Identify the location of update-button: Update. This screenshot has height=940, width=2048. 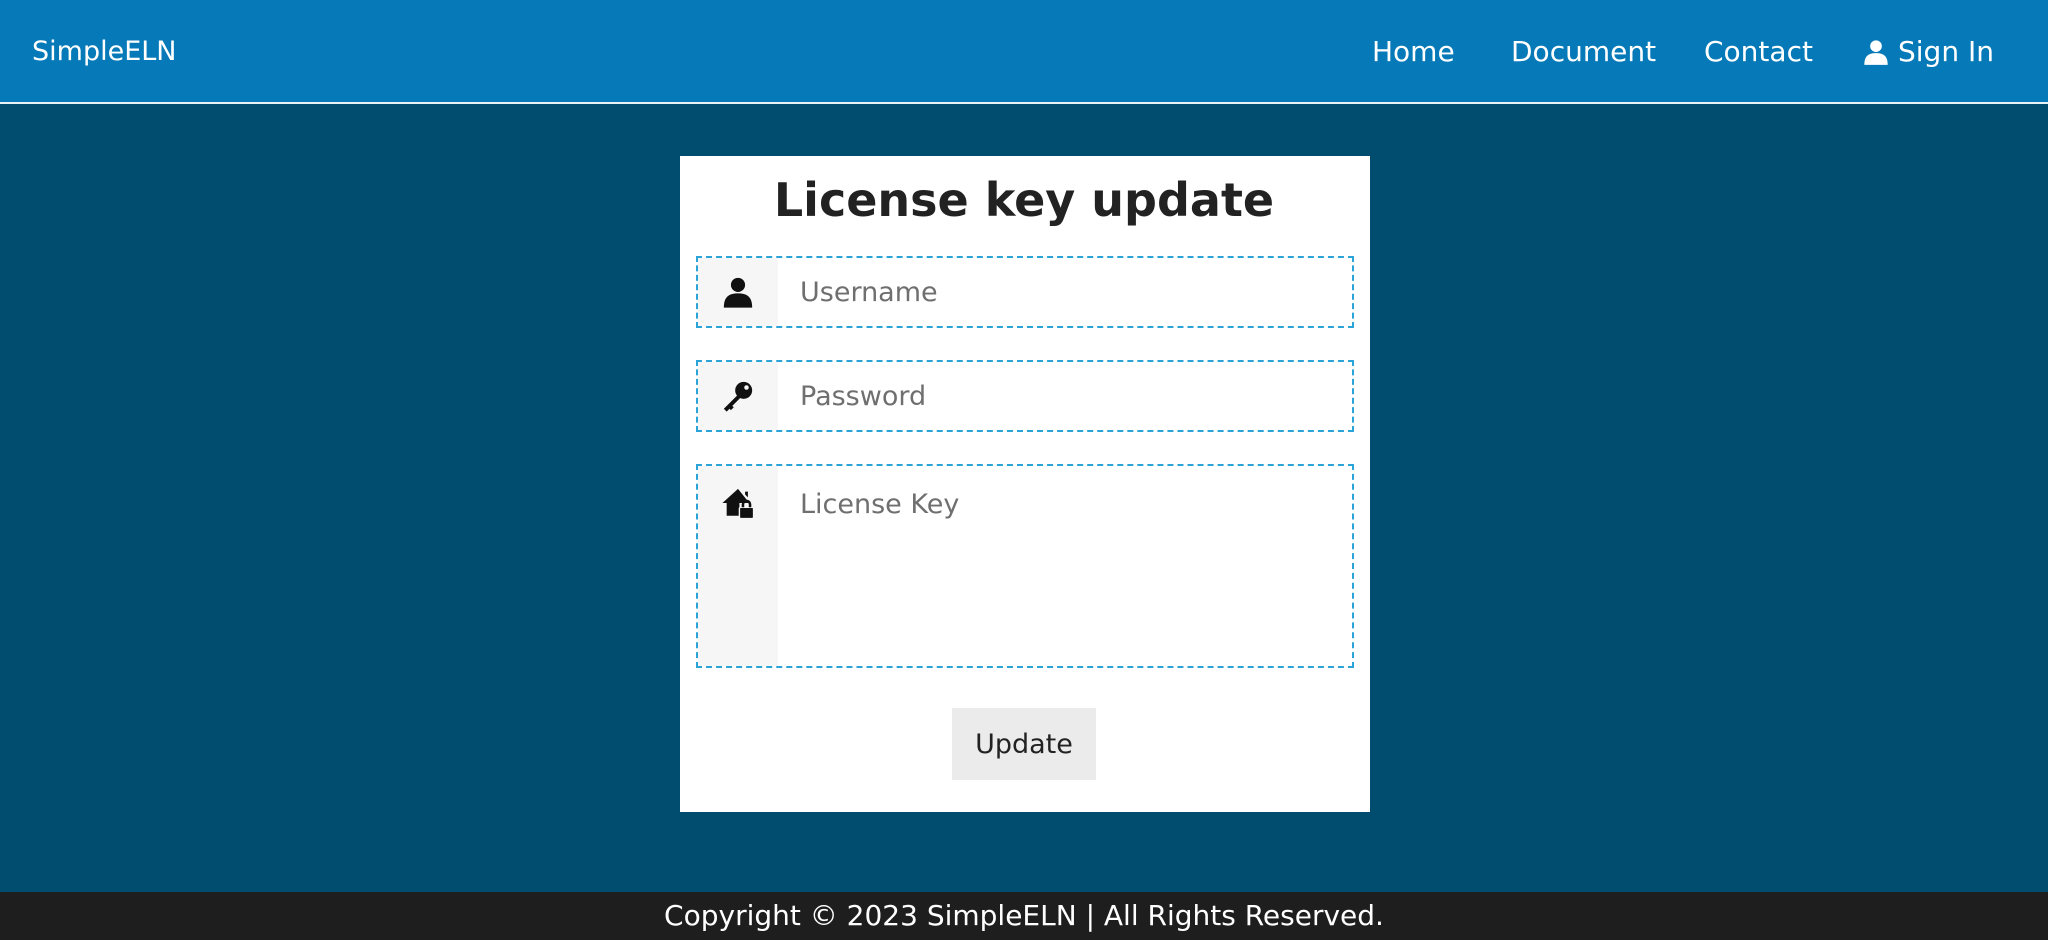
(1024, 744).